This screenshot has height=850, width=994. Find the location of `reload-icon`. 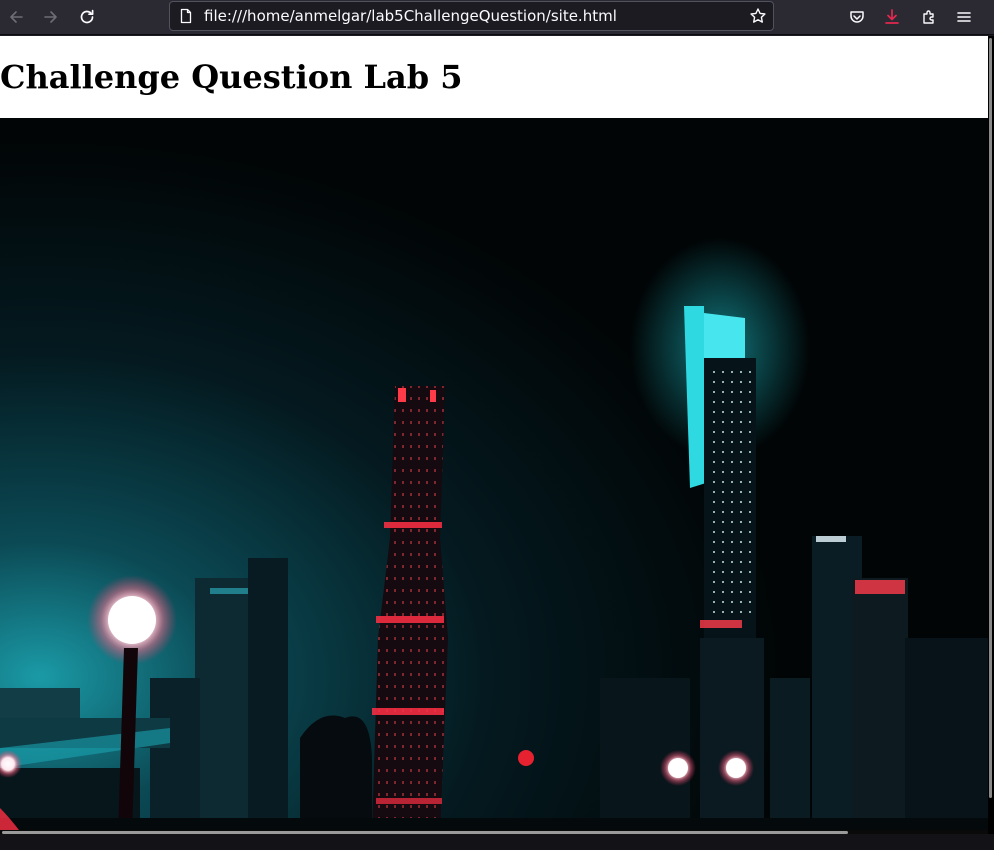

reload-icon is located at coordinates (87, 16).